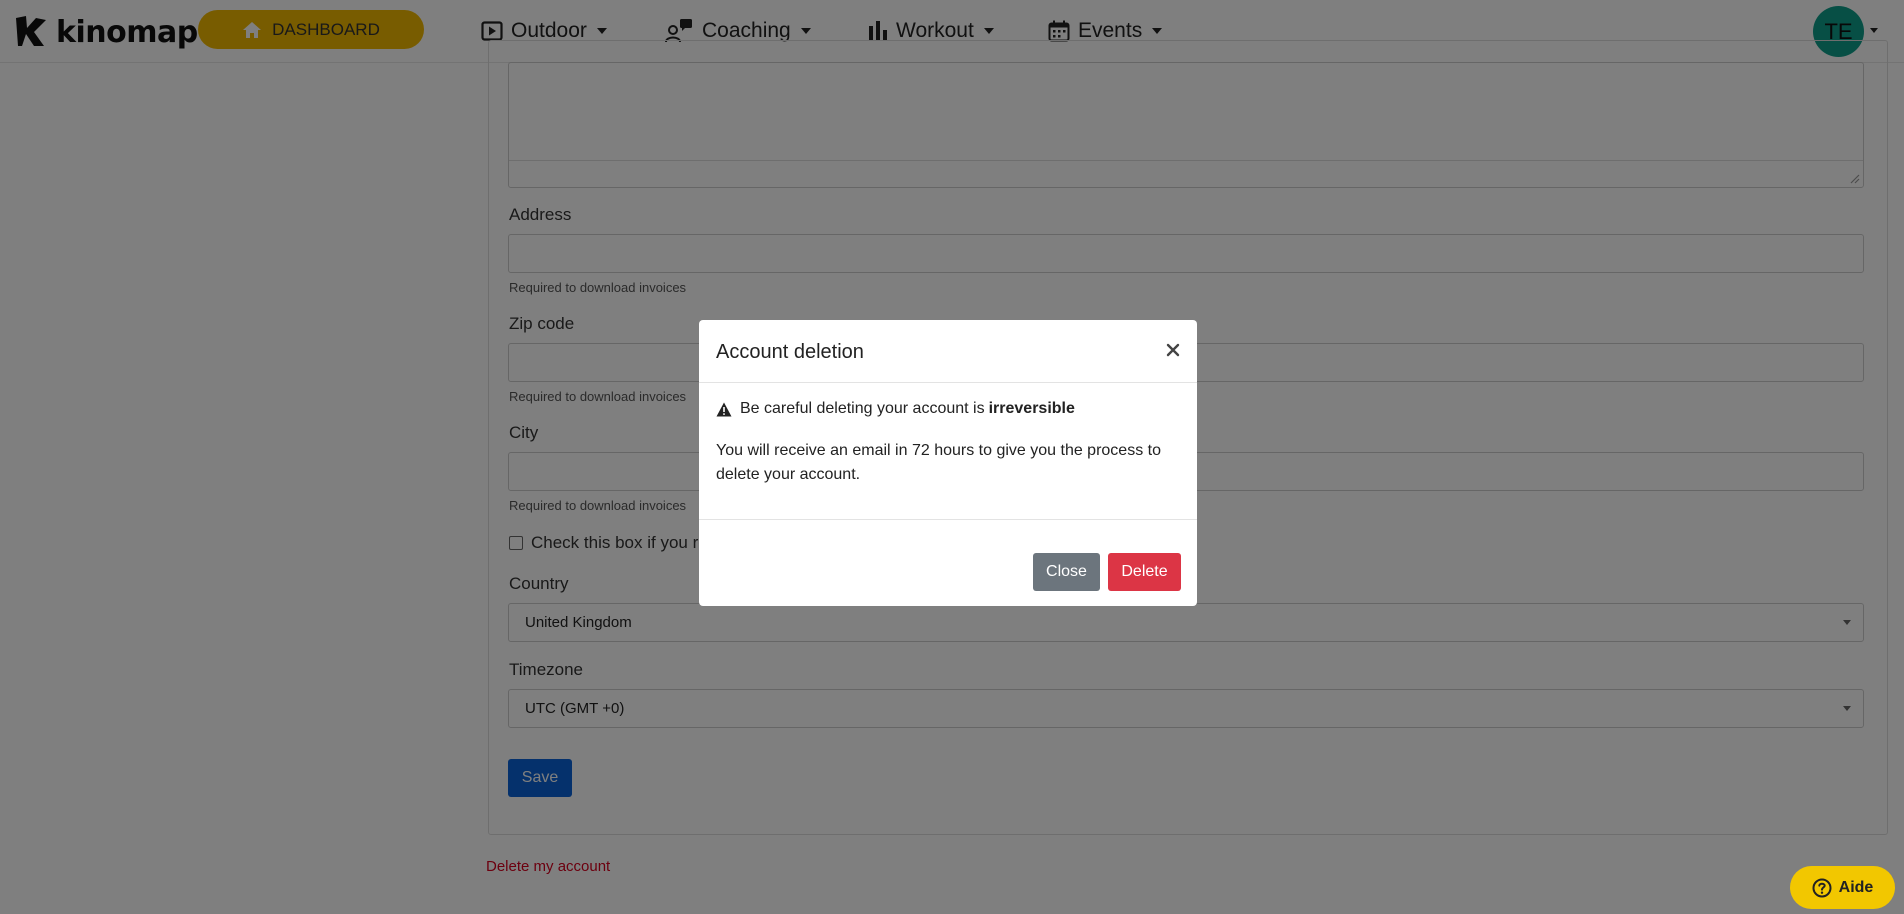 This screenshot has width=1904, height=914. I want to click on close-icon, so click(1173, 350).